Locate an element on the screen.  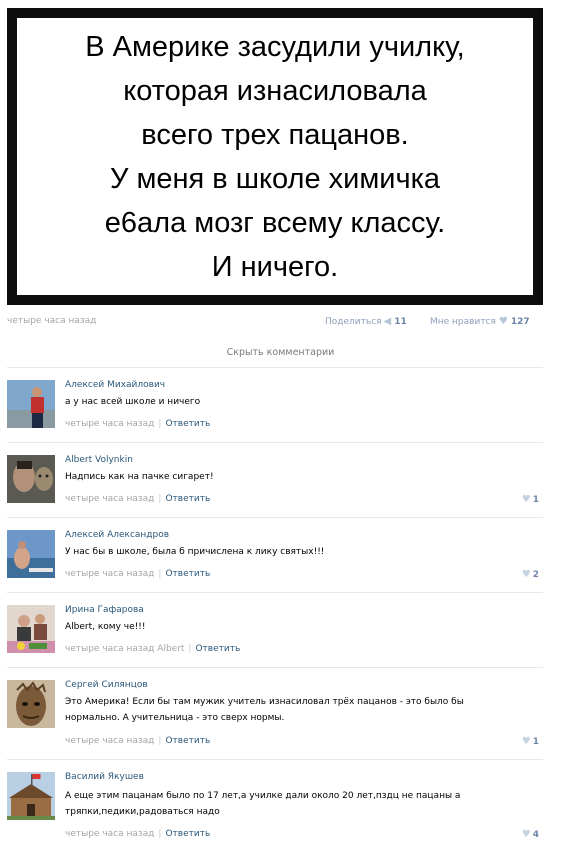
comment-author: Василий Якушев is located at coordinates (104, 777).